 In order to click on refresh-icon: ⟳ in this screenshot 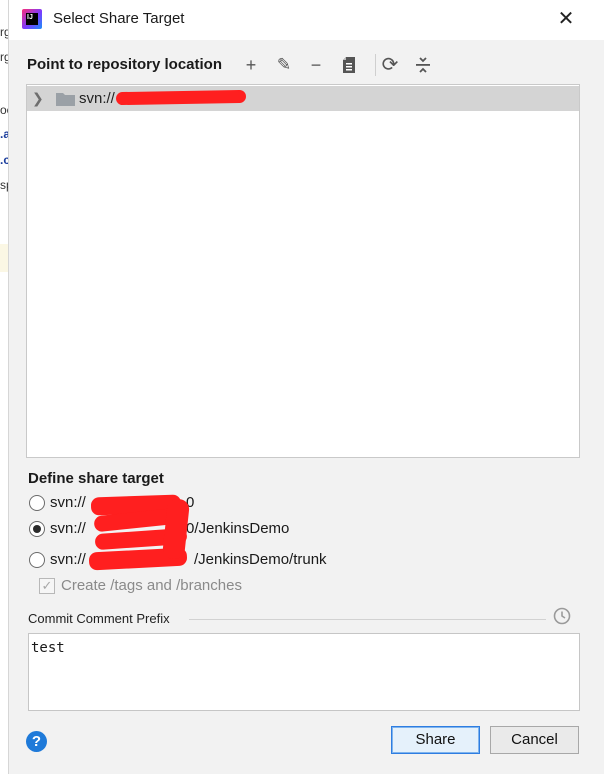, I will do `click(390, 65)`.